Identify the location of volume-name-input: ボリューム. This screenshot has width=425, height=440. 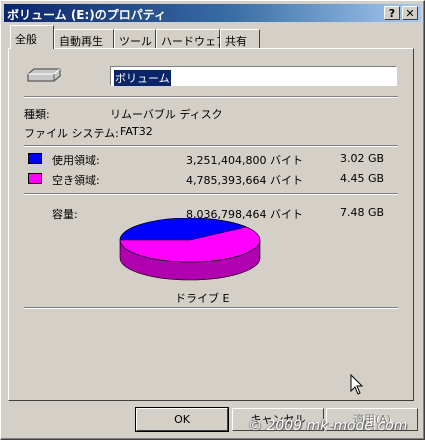
(253, 76).